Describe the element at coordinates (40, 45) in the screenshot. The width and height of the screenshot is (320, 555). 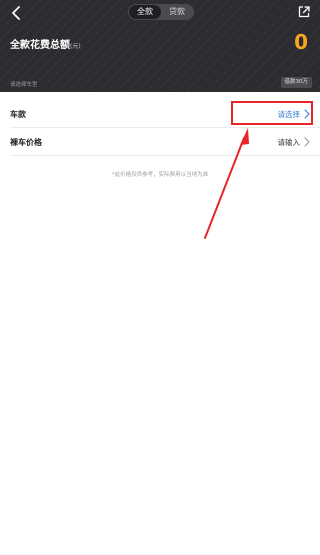
I see `total-cost-label-text: 全款花费总额` at that location.